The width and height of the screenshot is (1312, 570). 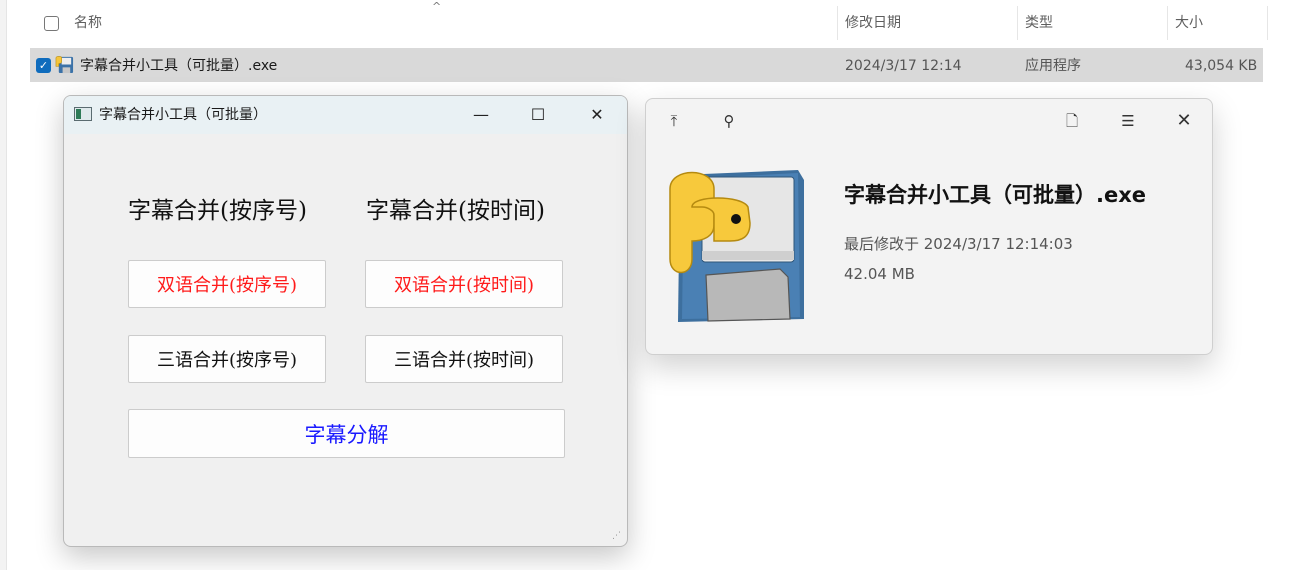 I want to click on file-row-checkbox: ✓, so click(x=43, y=65).